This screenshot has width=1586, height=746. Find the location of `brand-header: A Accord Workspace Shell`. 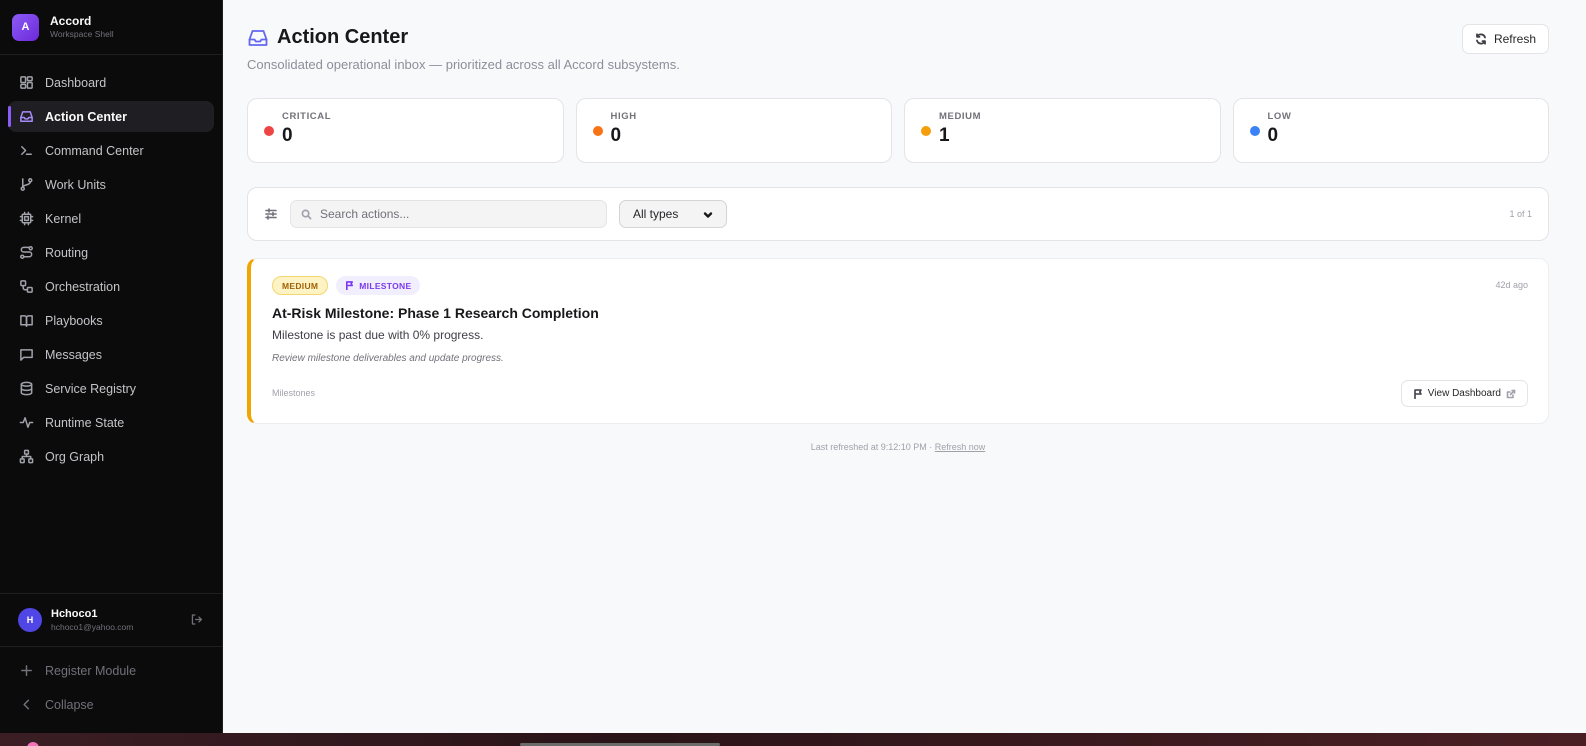

brand-header: A Accord Workspace Shell is located at coordinates (111, 27).